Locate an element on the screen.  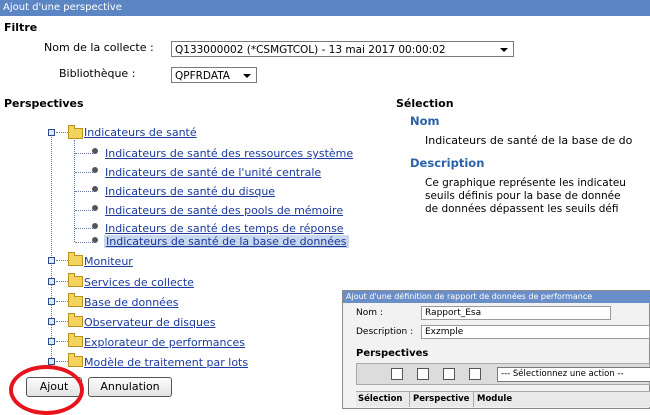
dialog-action-select: --- Sélectionnez une action -- is located at coordinates (573, 374).